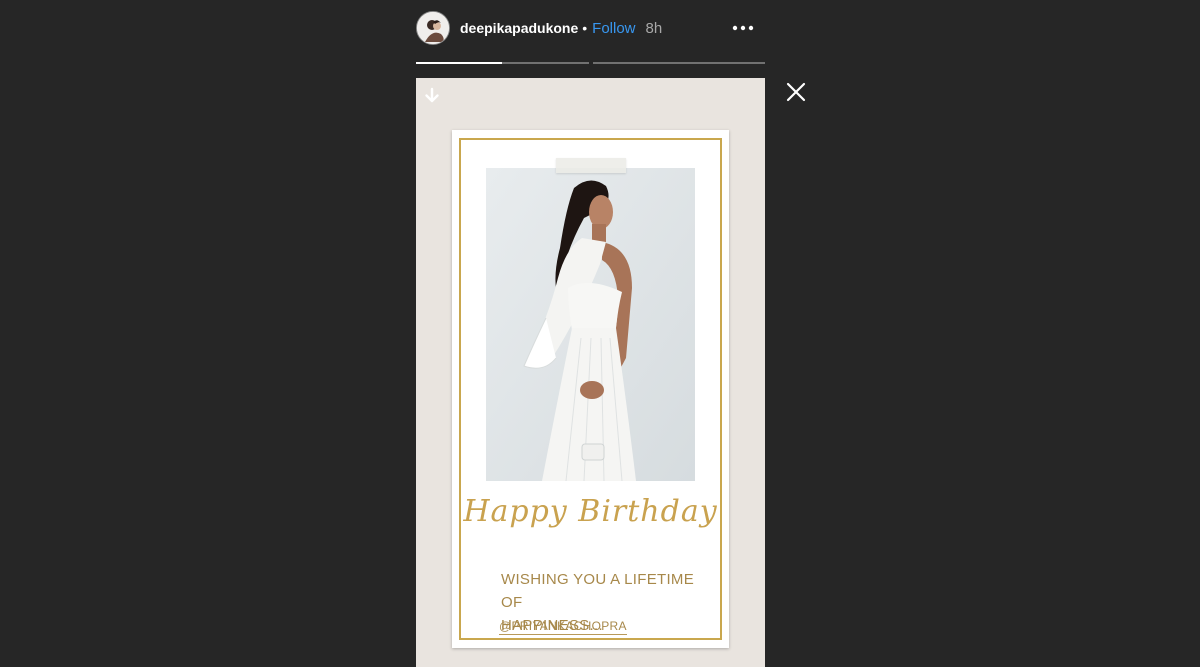 The image size is (1200, 667). I want to click on close-button, so click(796, 92).